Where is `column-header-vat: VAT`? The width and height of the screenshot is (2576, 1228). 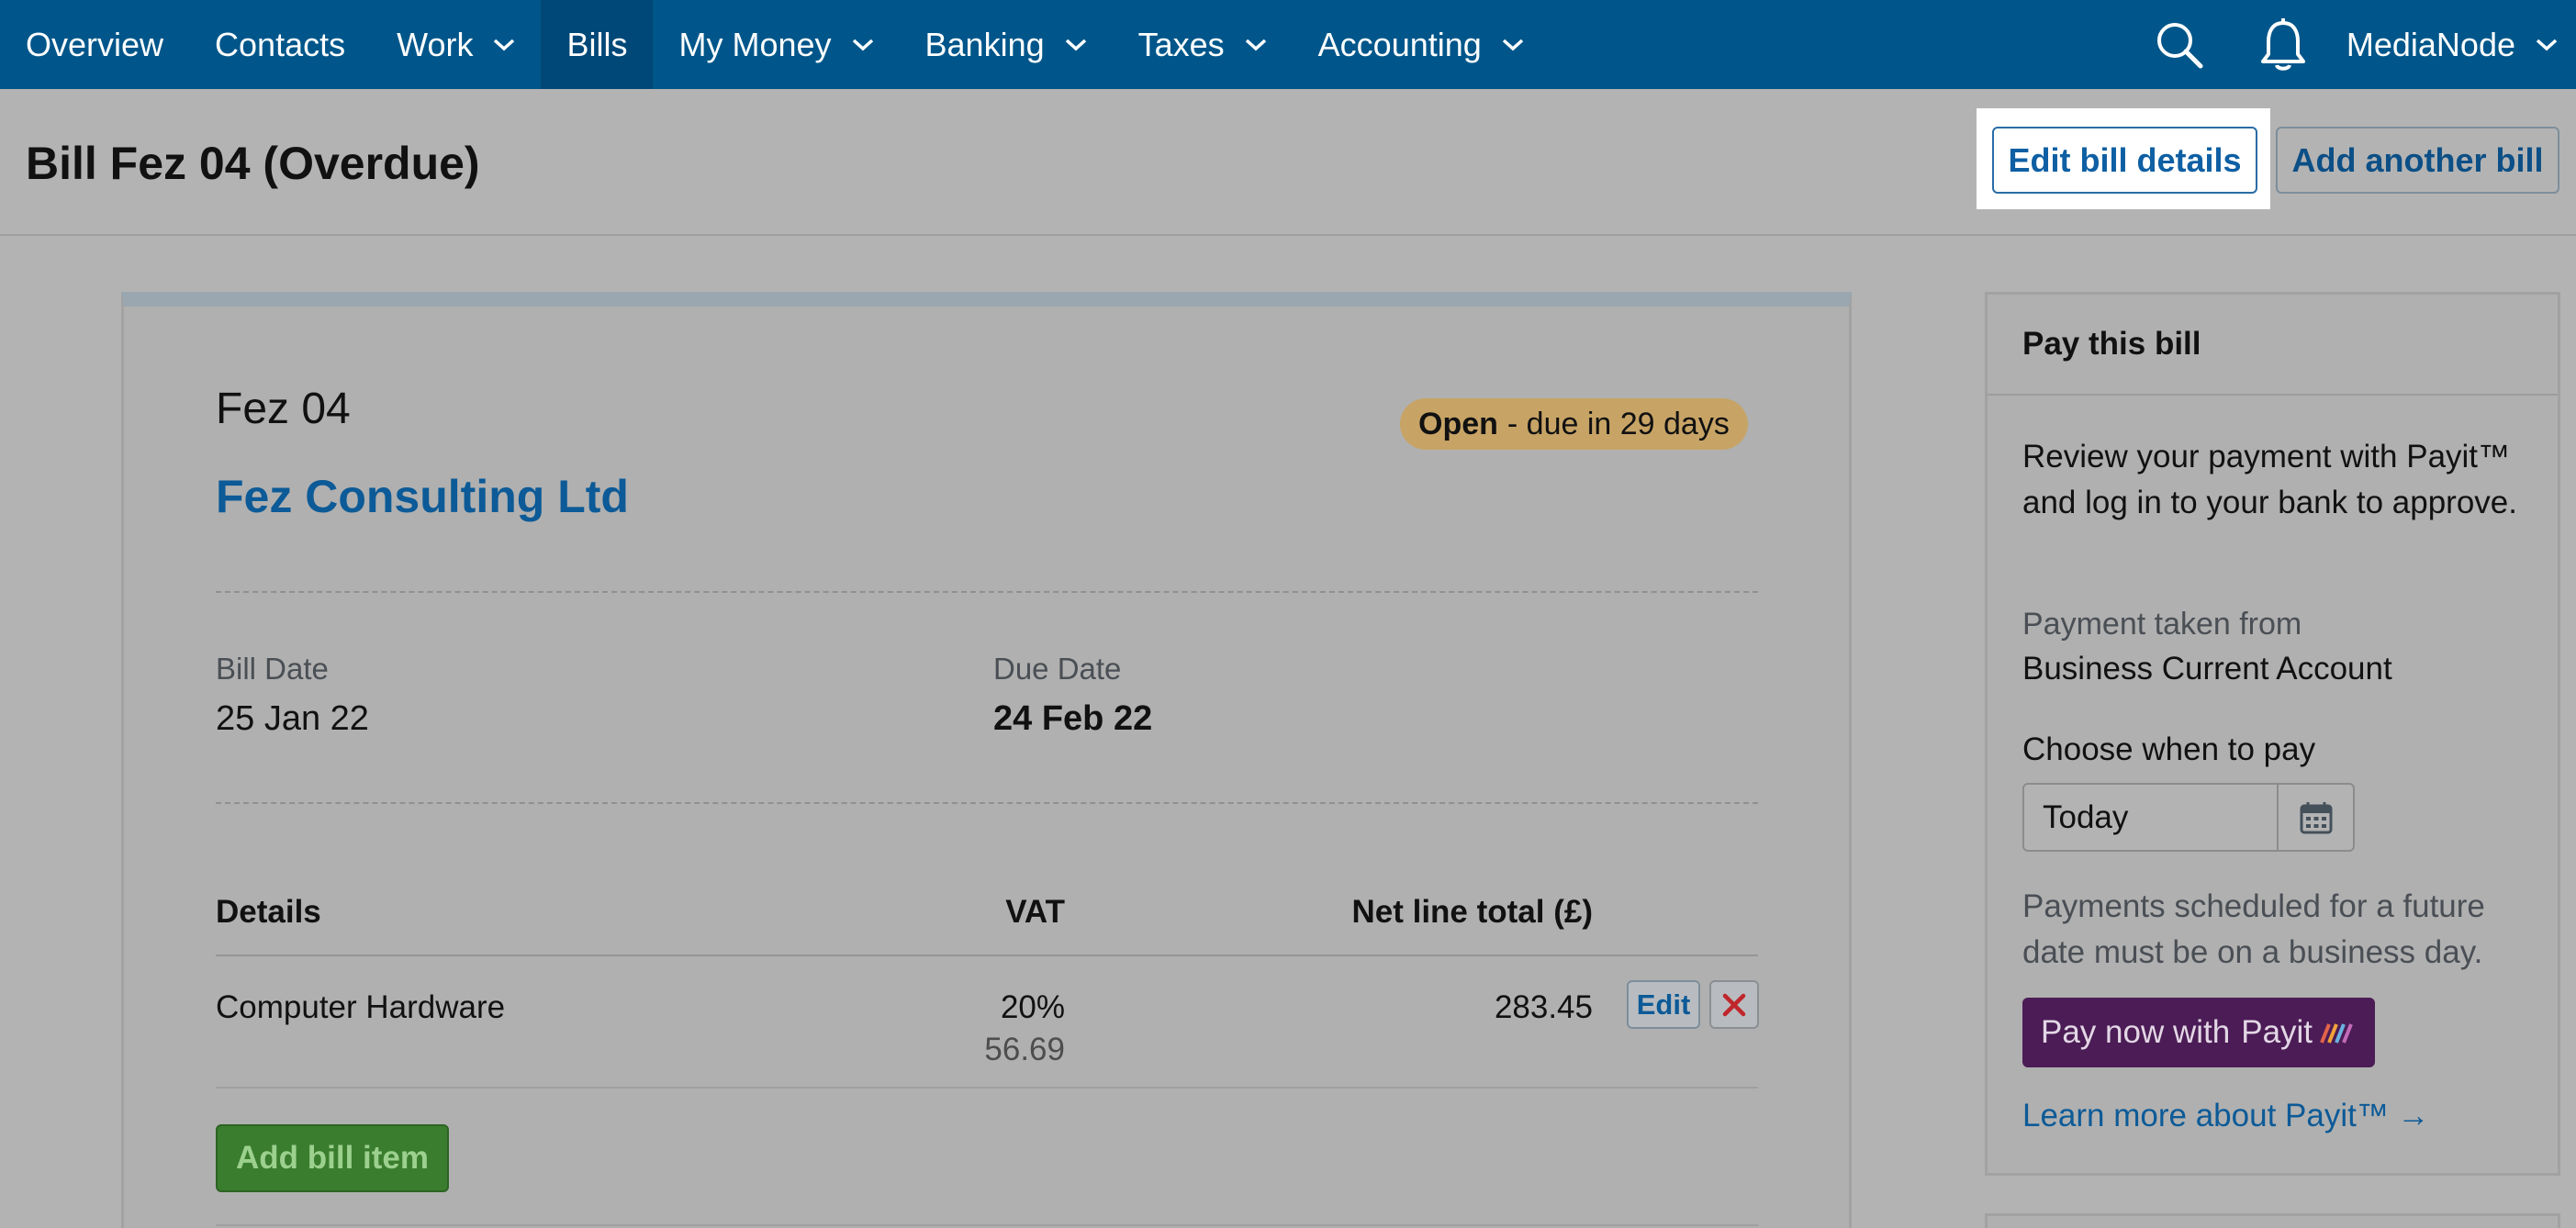 column-header-vat: VAT is located at coordinates (1035, 912).